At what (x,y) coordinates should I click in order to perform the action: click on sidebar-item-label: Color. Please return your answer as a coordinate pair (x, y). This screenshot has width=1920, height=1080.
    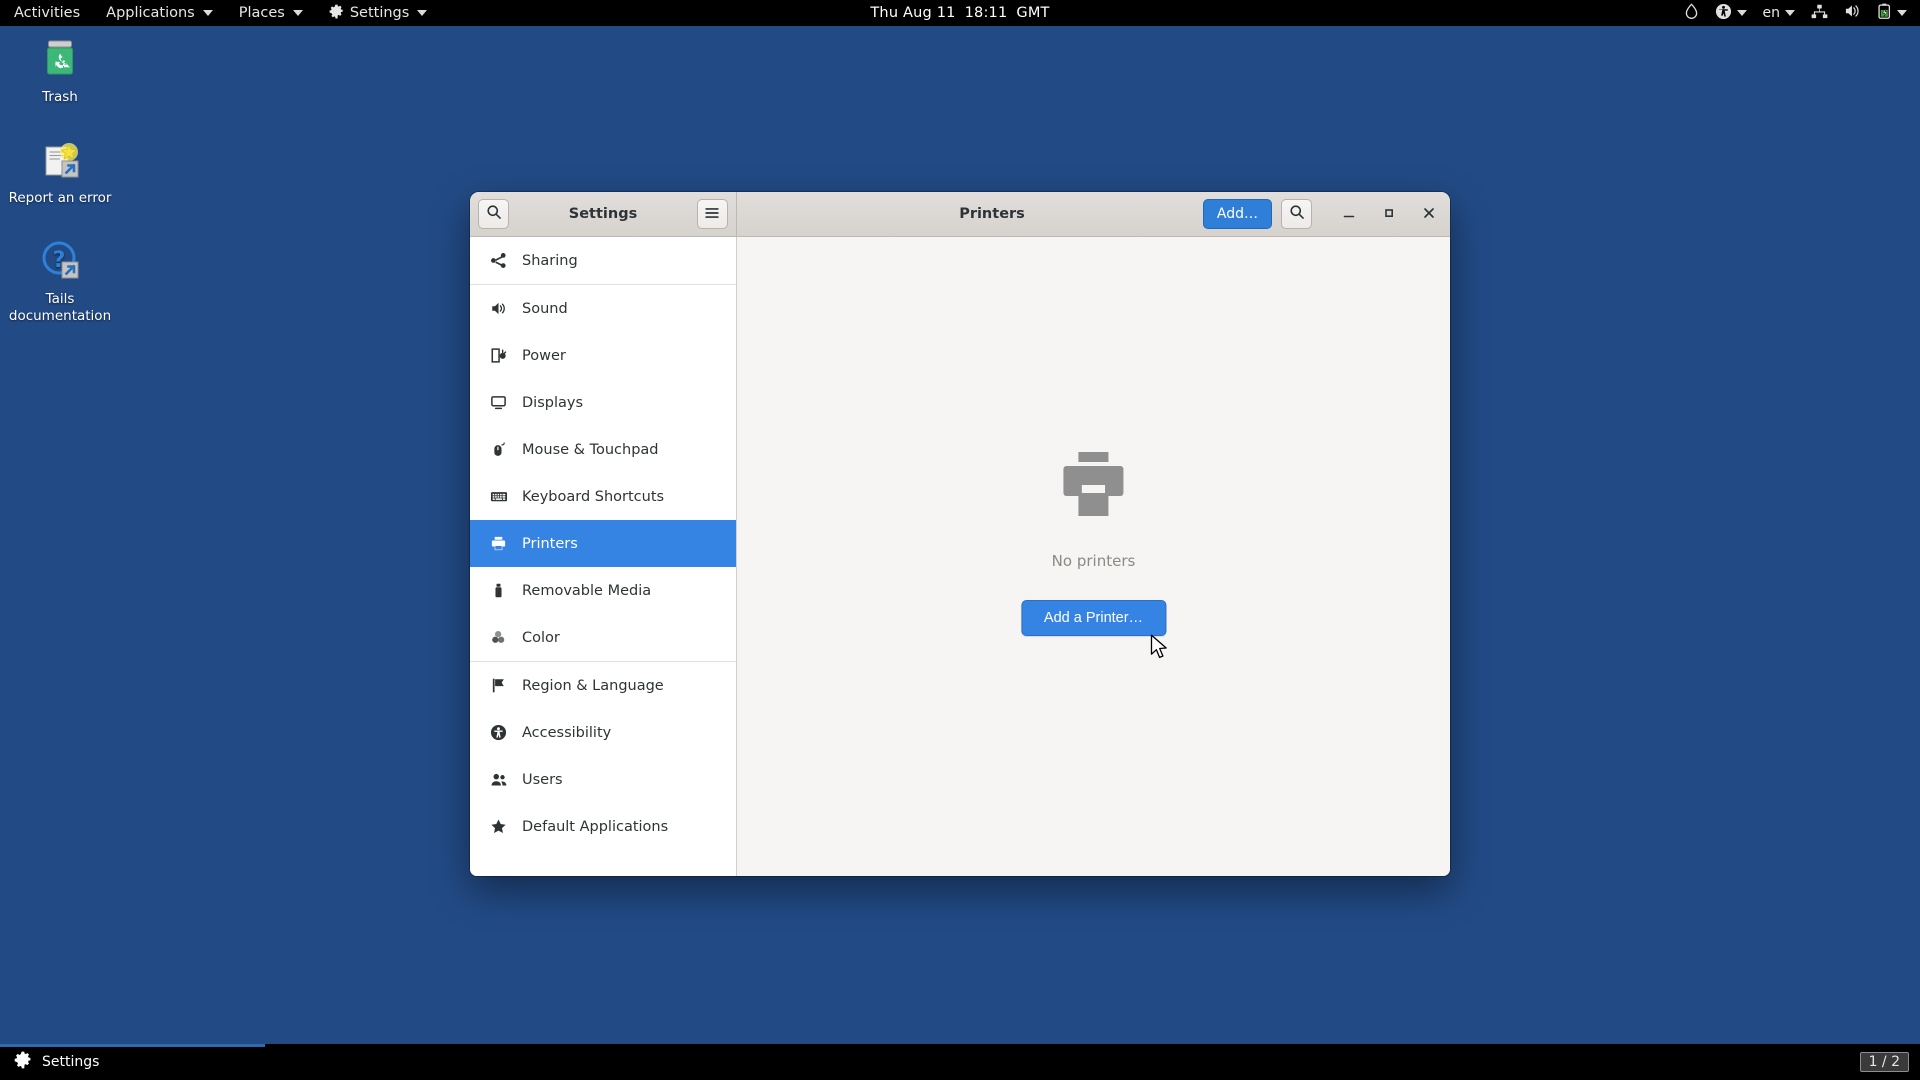
    Looking at the image, I should click on (541, 637).